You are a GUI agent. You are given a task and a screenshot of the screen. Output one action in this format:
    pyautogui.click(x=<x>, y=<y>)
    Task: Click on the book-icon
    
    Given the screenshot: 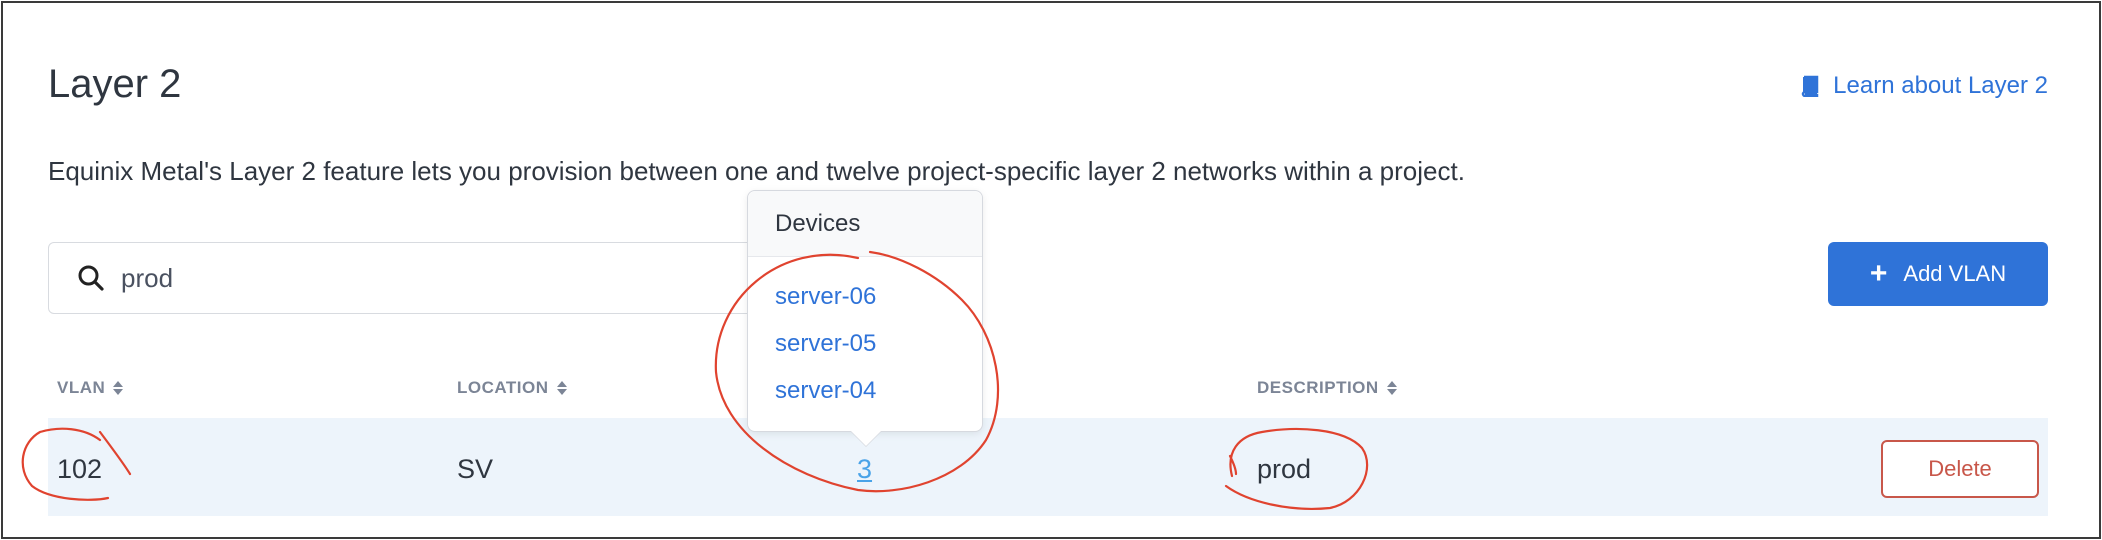 What is the action you would take?
    pyautogui.click(x=1810, y=86)
    